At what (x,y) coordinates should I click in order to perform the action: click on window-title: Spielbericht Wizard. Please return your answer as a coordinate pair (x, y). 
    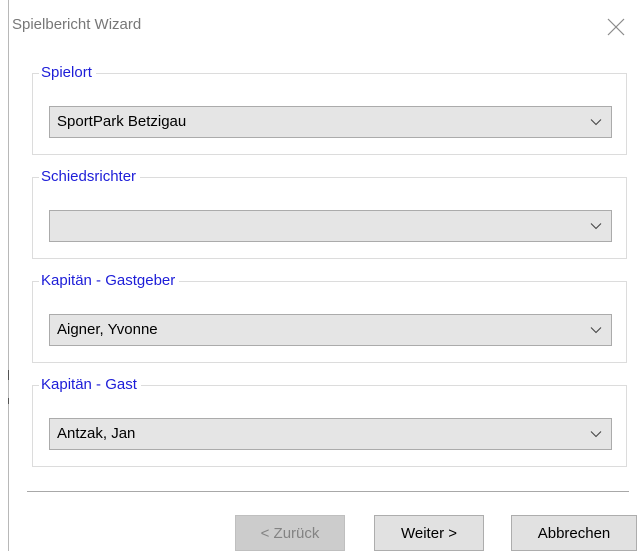
    Looking at the image, I should click on (77, 24).